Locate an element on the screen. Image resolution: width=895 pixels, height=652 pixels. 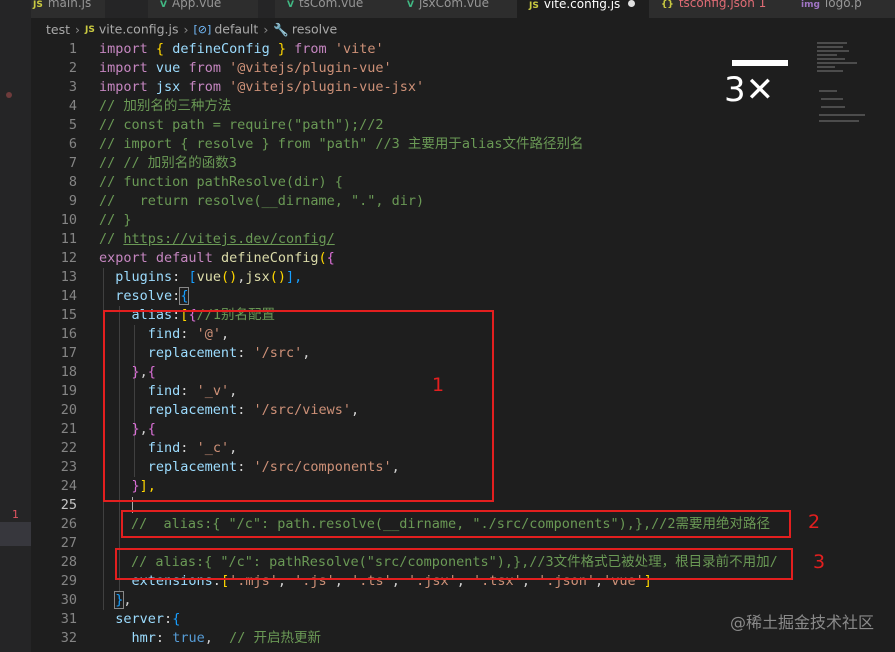
line-number: 17 is located at coordinates (68, 353).